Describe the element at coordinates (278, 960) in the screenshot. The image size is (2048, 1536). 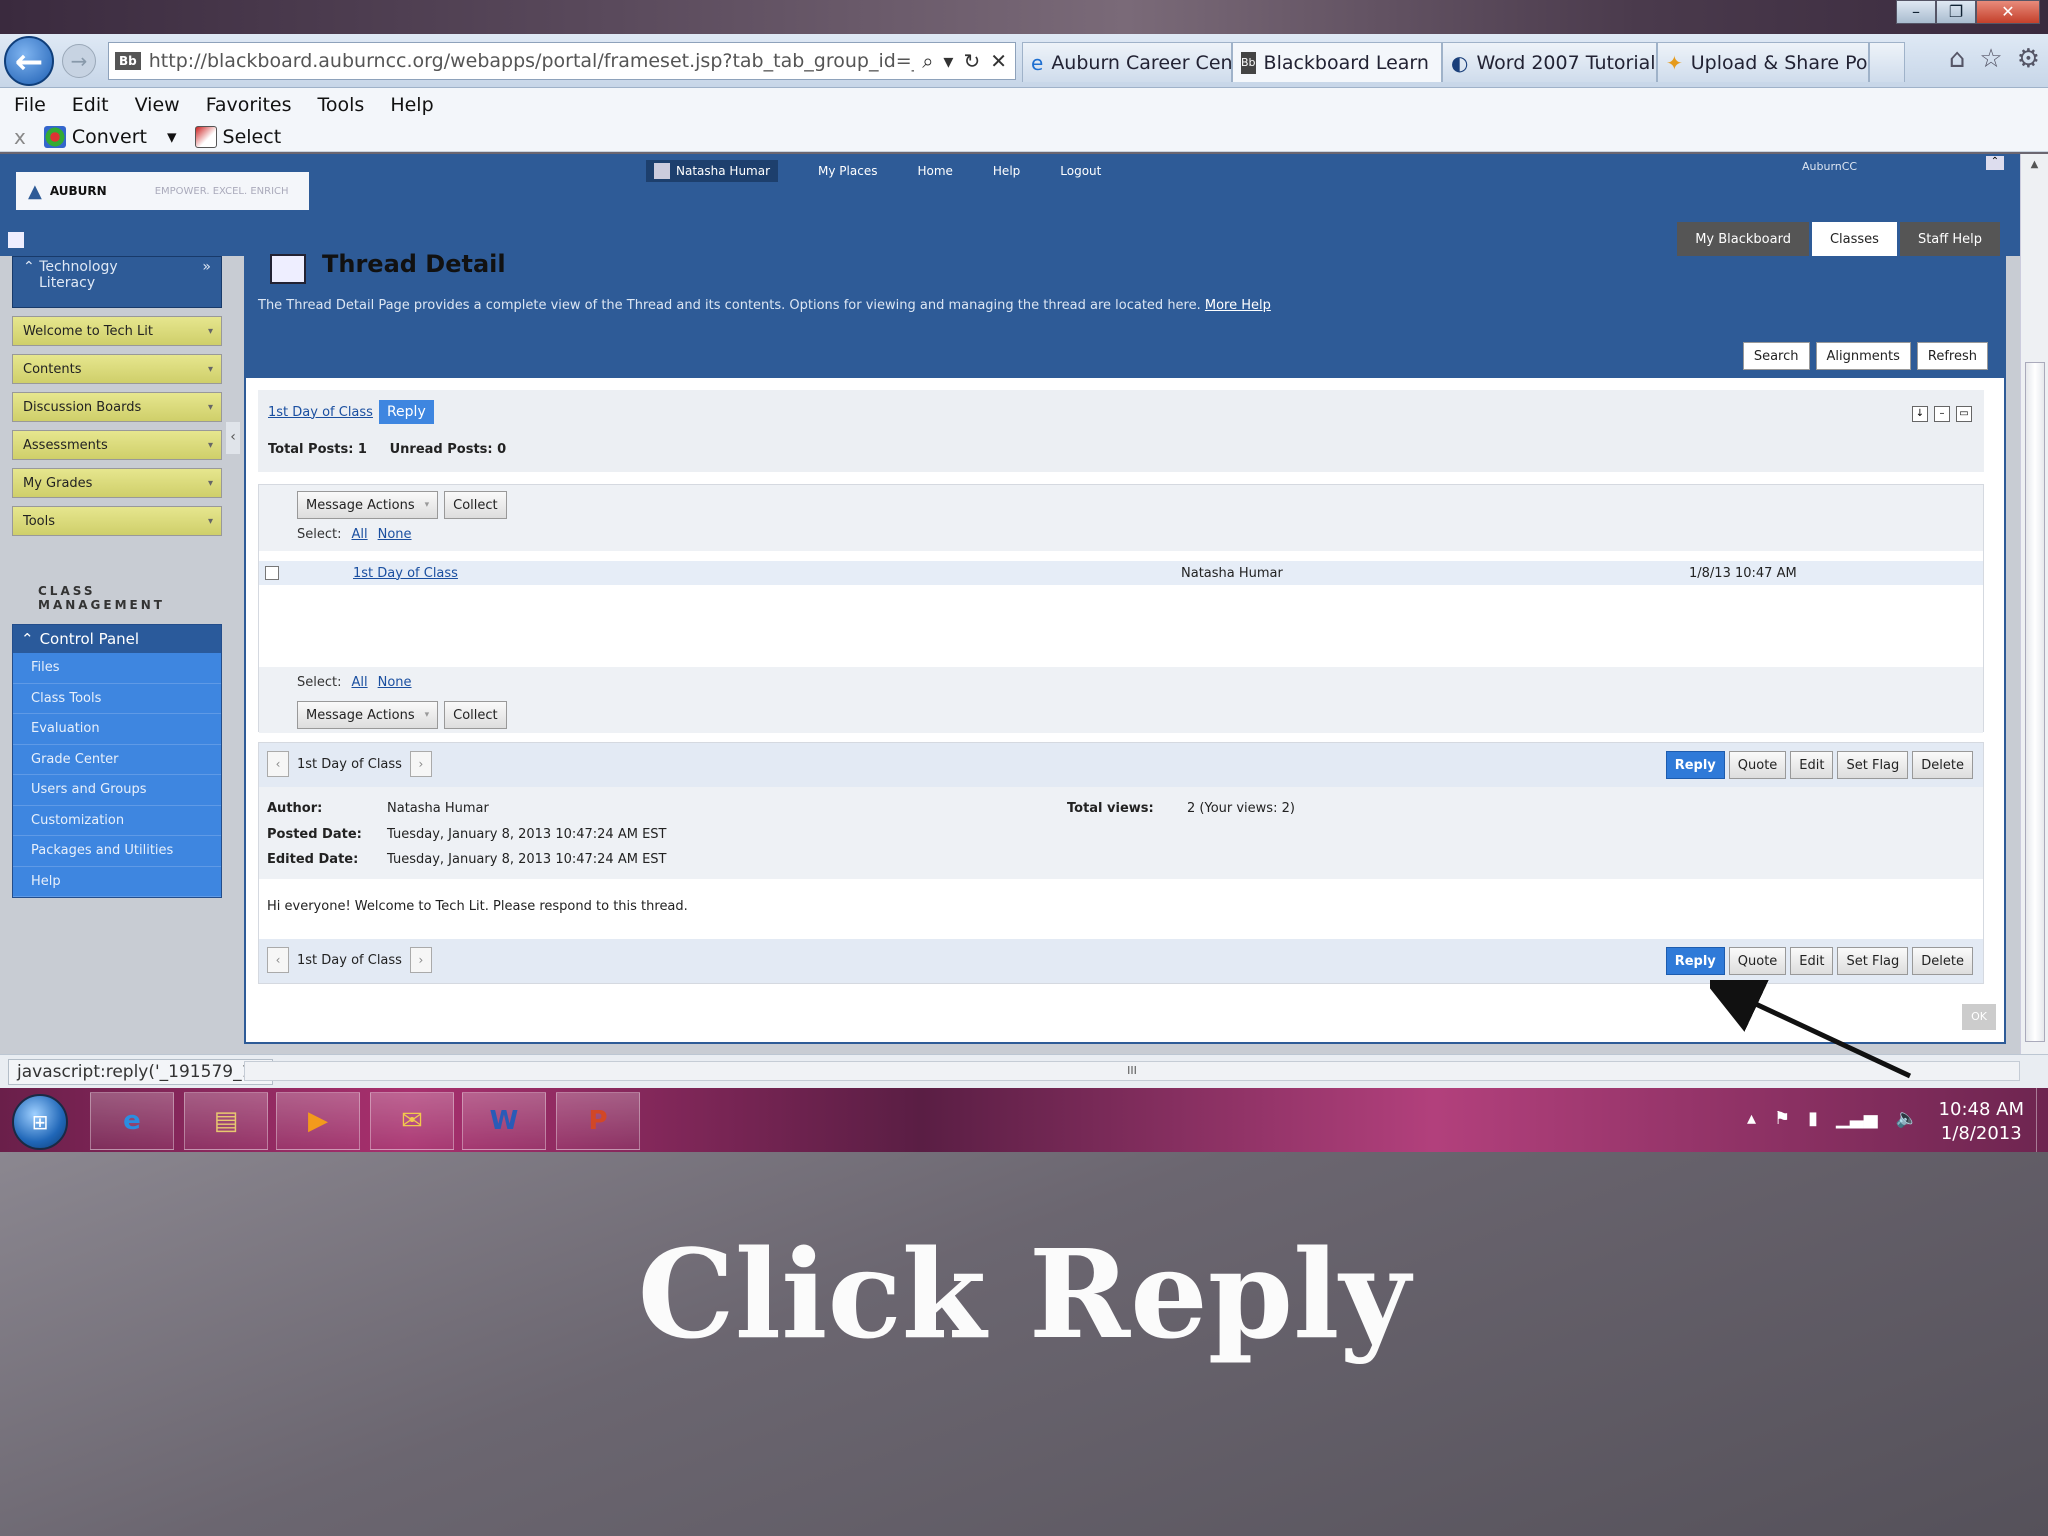
I see `previous-message-icon: ‹` at that location.